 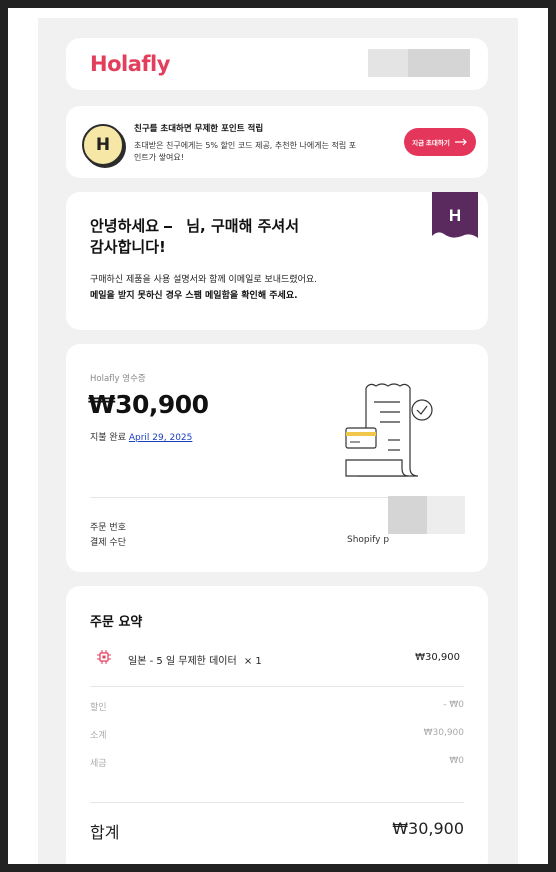 I want to click on spam-notice: 메일을 받지 못하신 경우 스팸 메일함을 확인해 주세요., so click(x=194, y=296).